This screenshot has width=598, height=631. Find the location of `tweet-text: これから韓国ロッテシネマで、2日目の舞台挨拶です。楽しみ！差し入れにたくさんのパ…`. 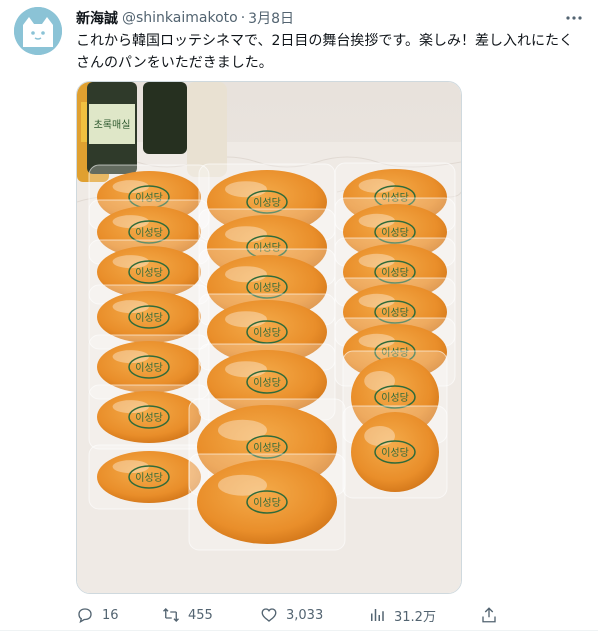

tweet-text: これから韓国ロッテシネマで、2日目の舞台挨拶です。楽しみ！差し入れにたくさんのパ… is located at coordinates (324, 52).